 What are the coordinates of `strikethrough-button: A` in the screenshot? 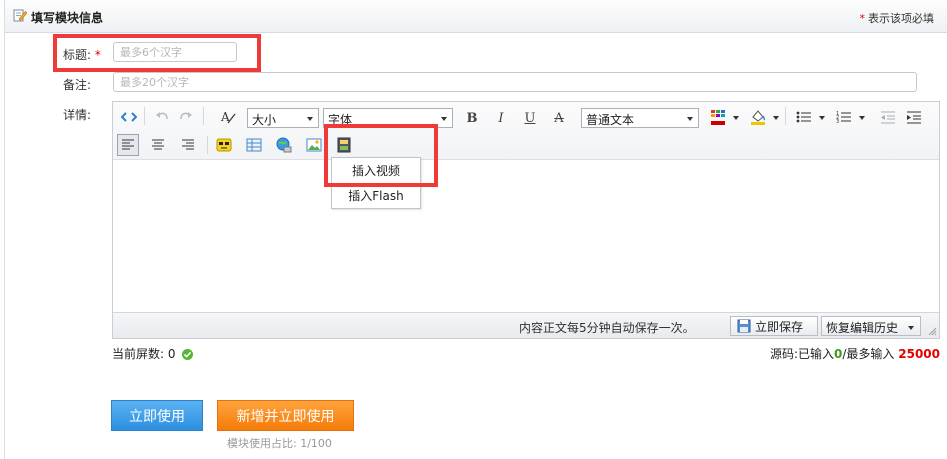 It's located at (559, 118).